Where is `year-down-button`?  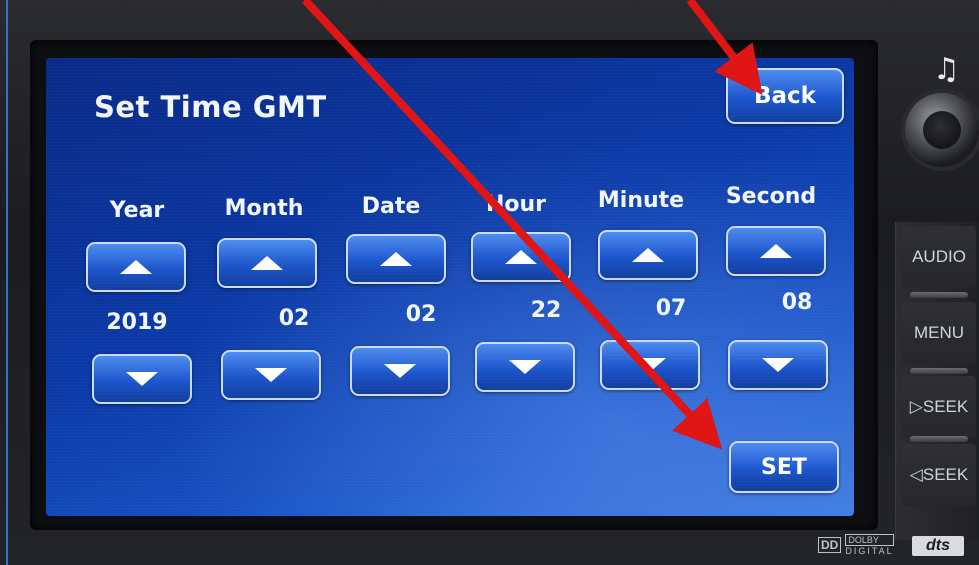
year-down-button is located at coordinates (142, 379).